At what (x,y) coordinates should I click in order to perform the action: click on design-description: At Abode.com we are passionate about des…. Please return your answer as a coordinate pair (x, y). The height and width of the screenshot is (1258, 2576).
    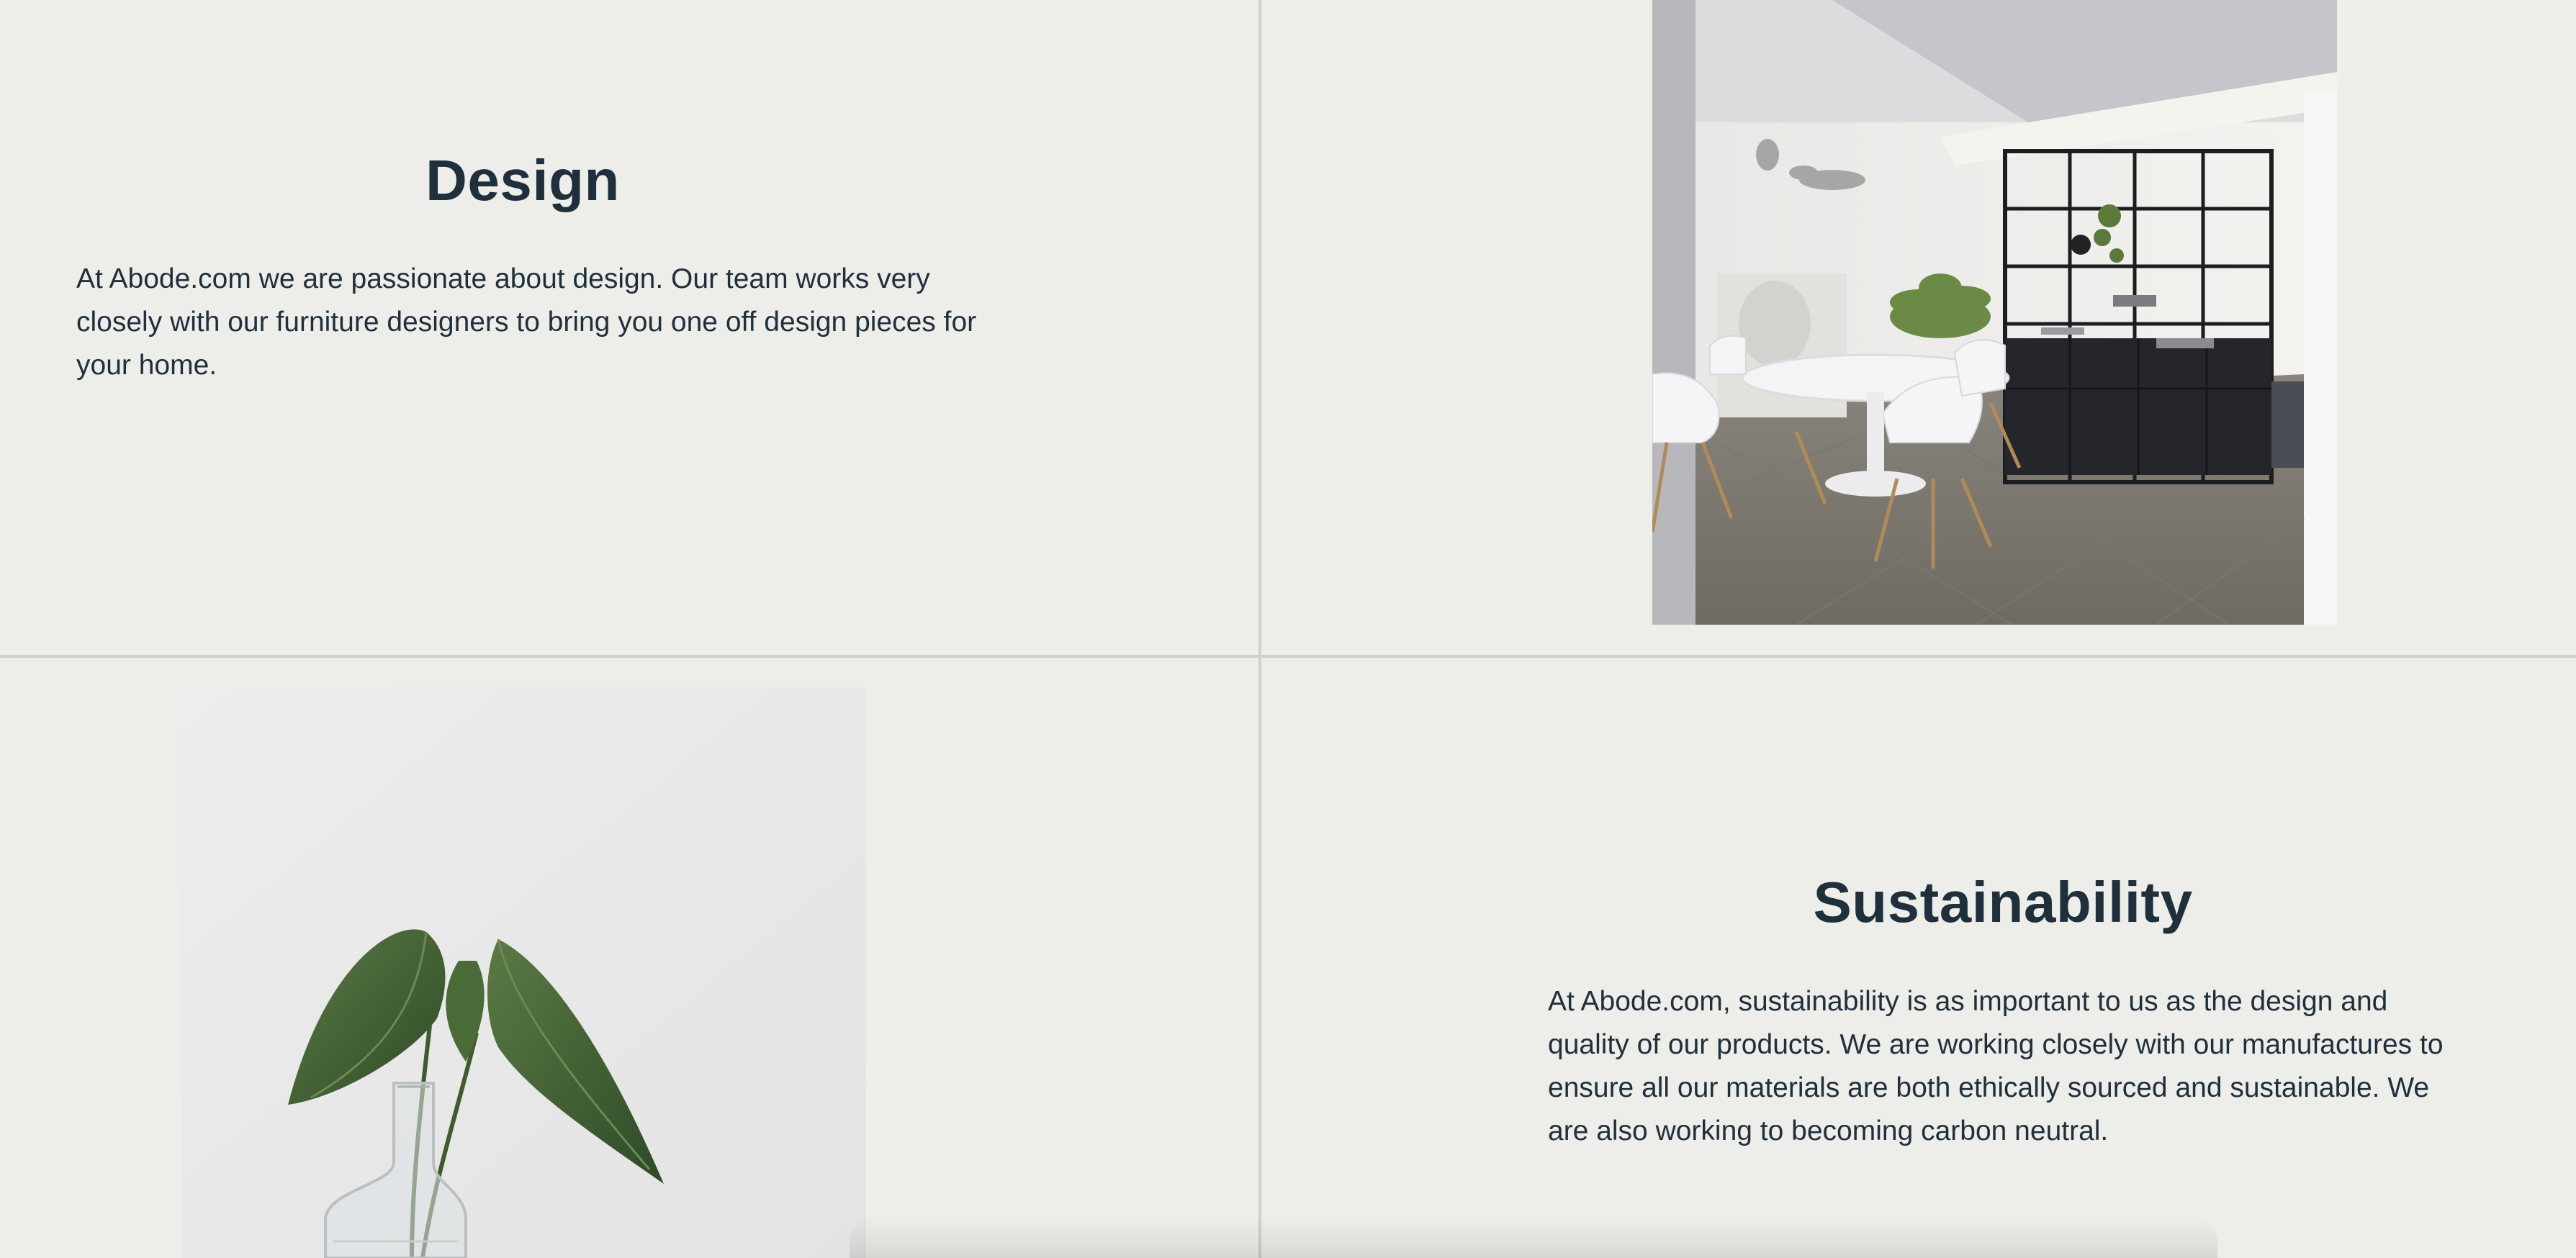
    Looking at the image, I should click on (526, 322).